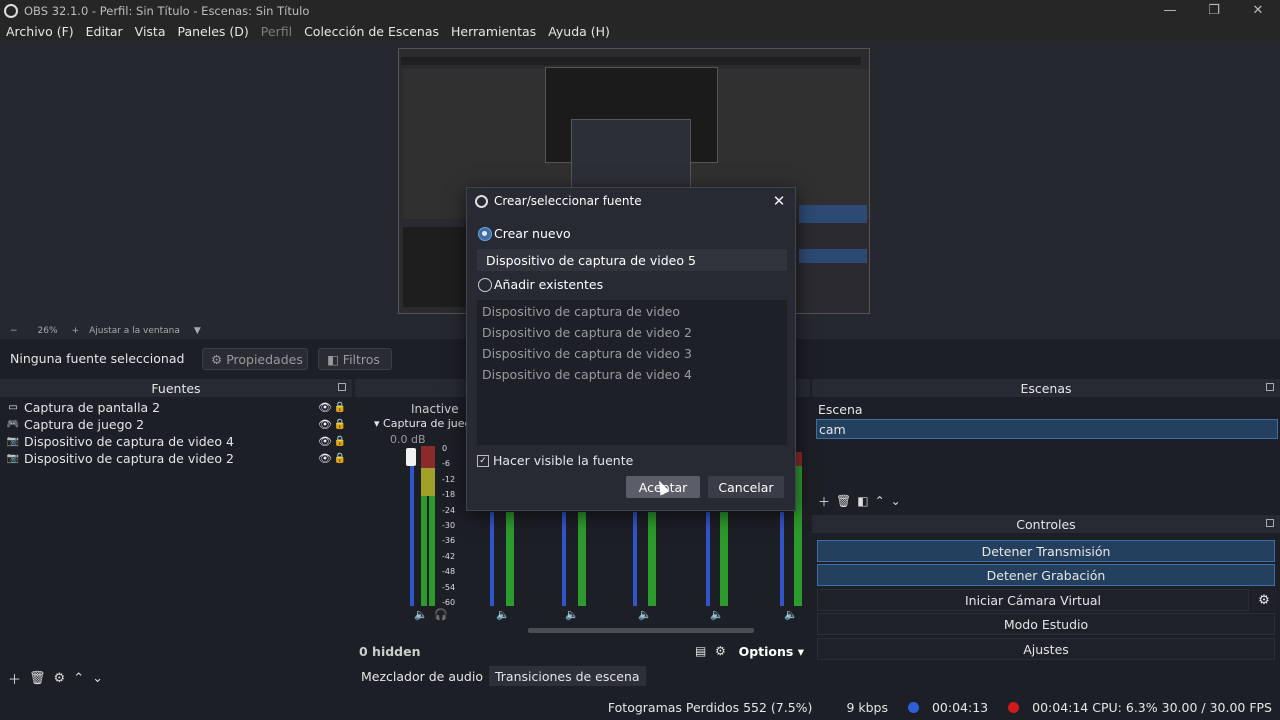 This screenshot has height=720, width=1280. I want to click on mixer-settings-icon: ⚙, so click(720, 651).